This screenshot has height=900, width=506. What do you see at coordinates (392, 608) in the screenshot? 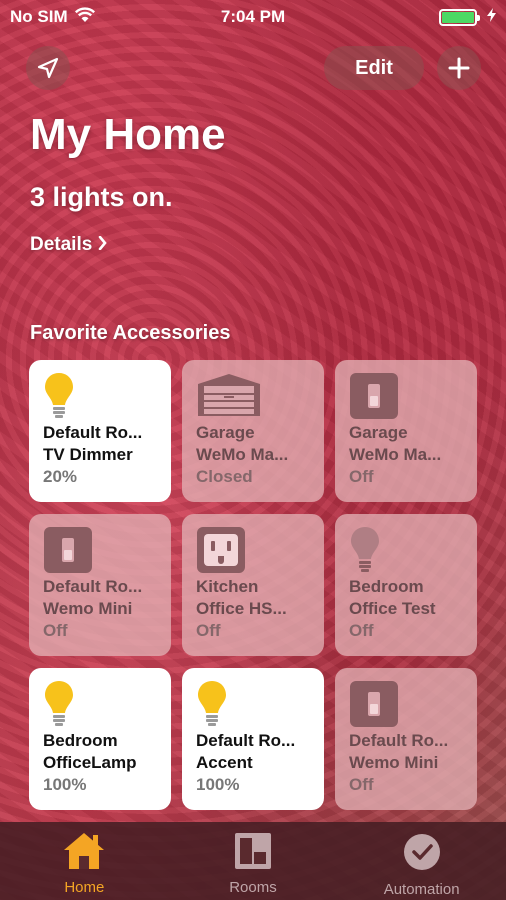
I see `accessory-name: Office Test` at bounding box center [392, 608].